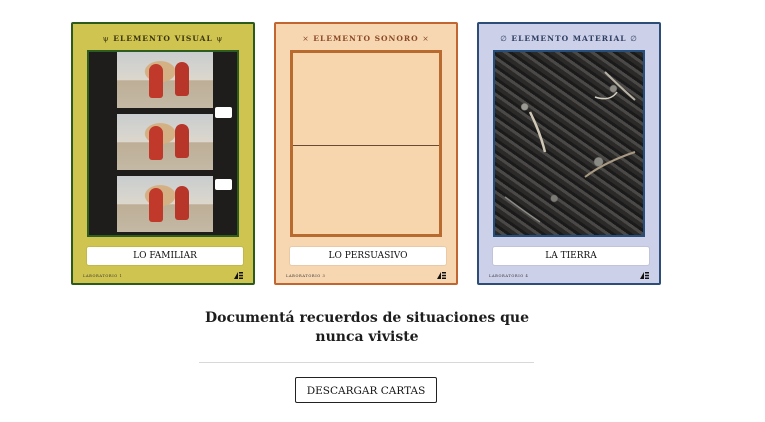 This screenshot has width=765, height=422. What do you see at coordinates (571, 256) in the screenshot?
I see `card-label: LA TIERRA` at bounding box center [571, 256].